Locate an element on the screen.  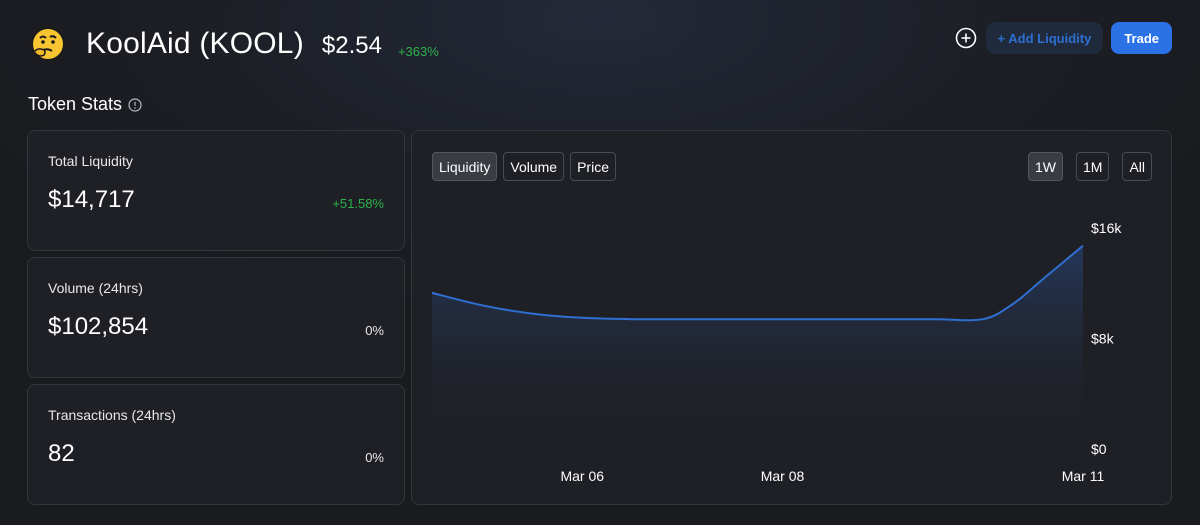
chart-range-tabs: 1W 1M All is located at coordinates (1089, 166).